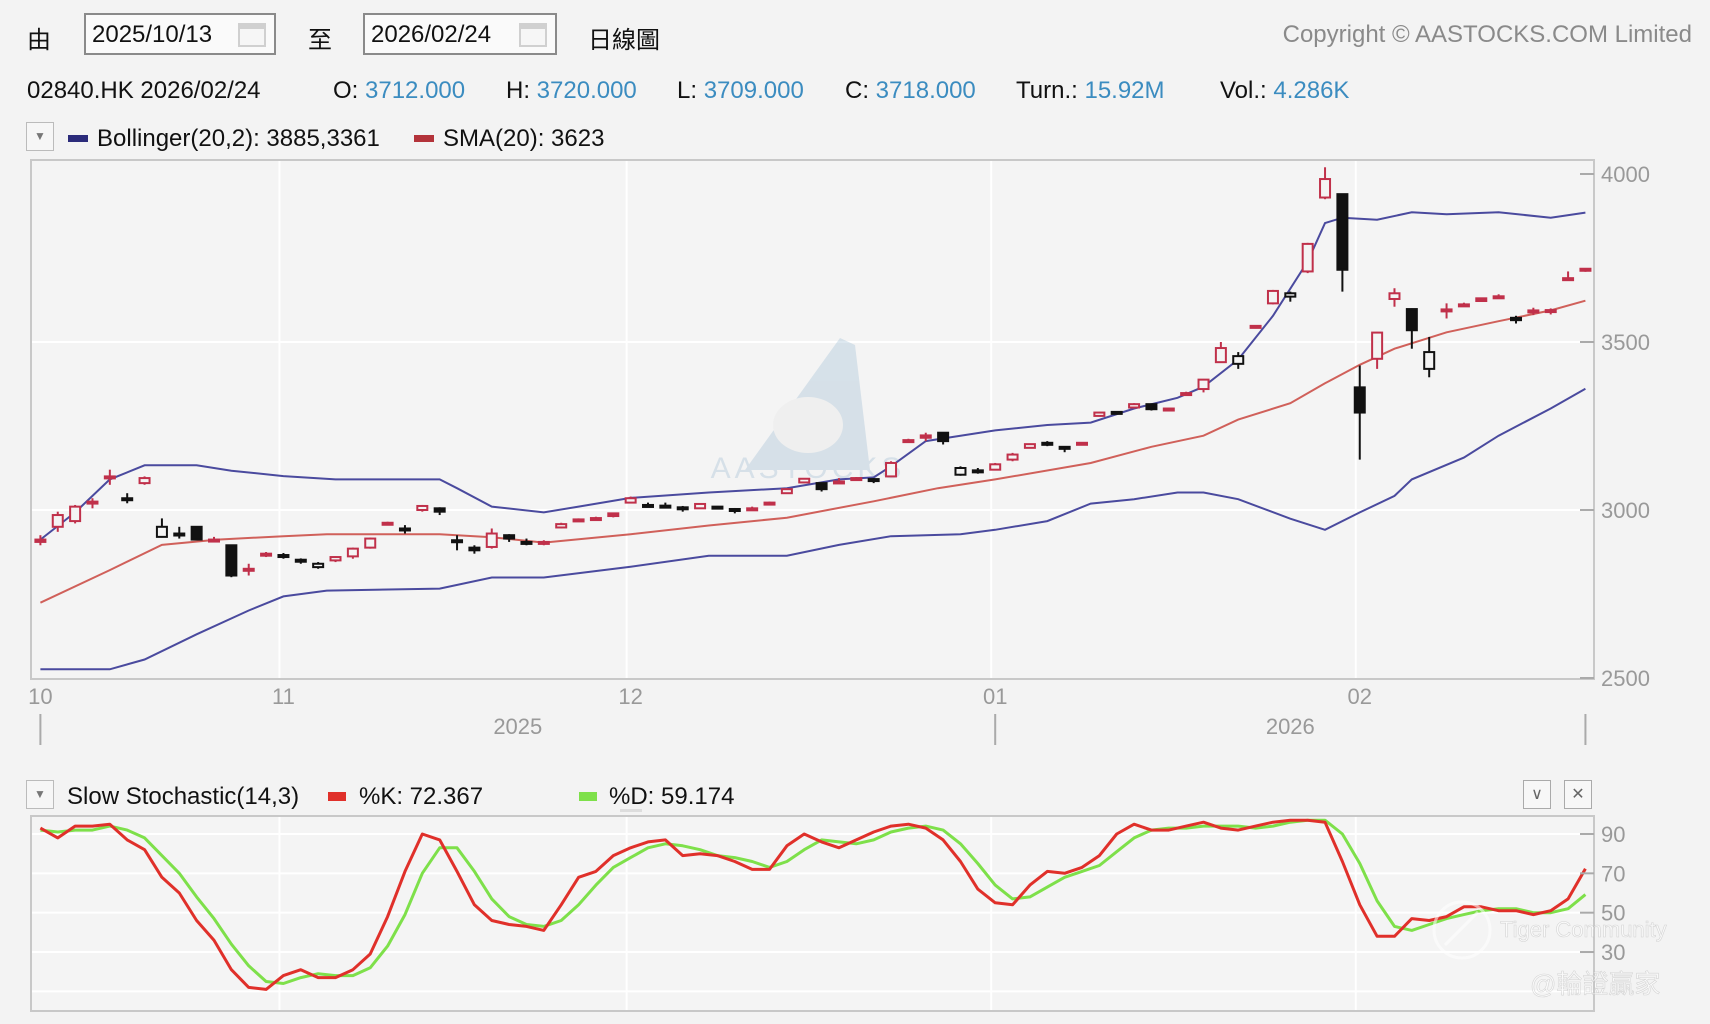 The image size is (1710, 1024). What do you see at coordinates (631, 810) in the screenshot?
I see `panel-resize-handle` at bounding box center [631, 810].